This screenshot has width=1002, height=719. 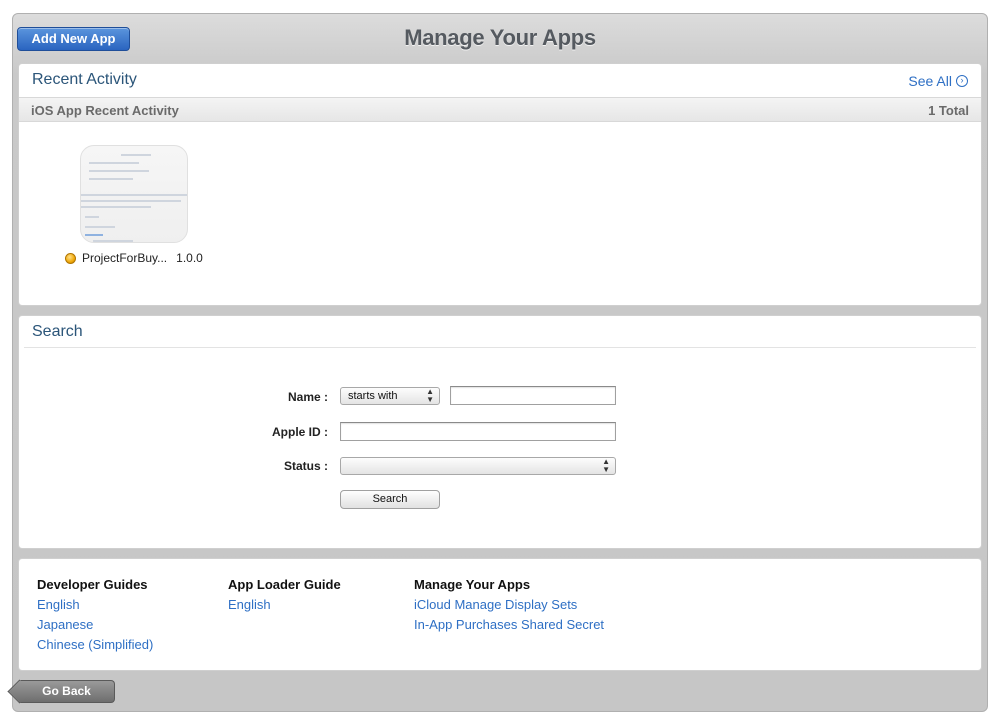 What do you see at coordinates (95, 625) in the screenshot?
I see `link-japanese: Japanese` at bounding box center [95, 625].